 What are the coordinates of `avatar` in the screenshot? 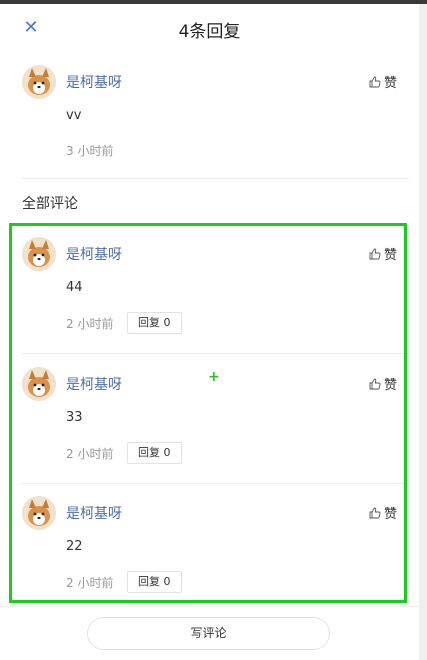 It's located at (39, 82).